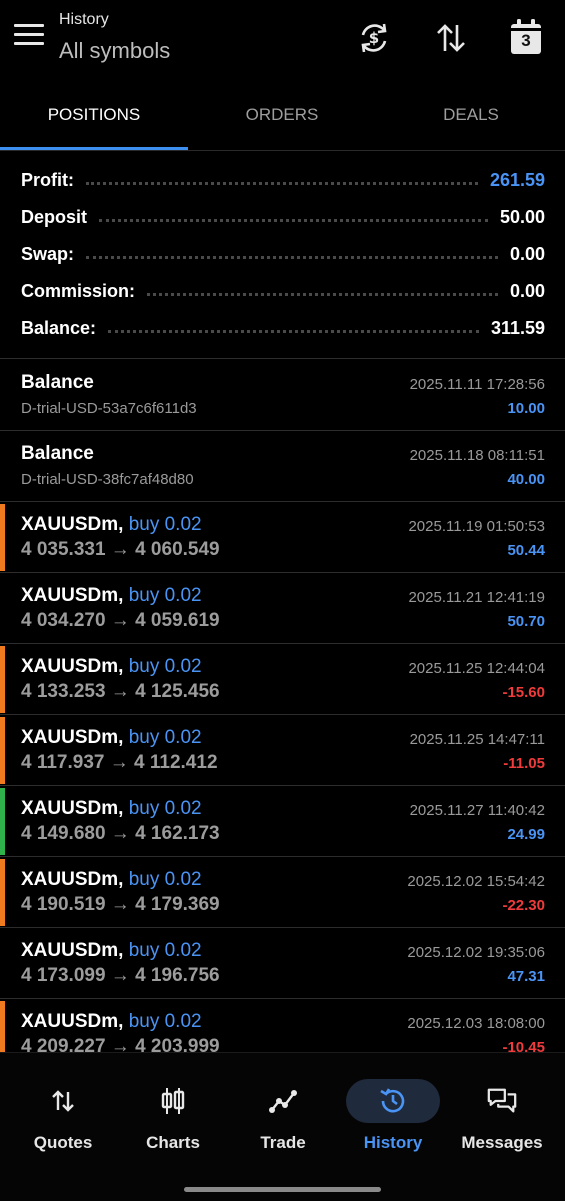 The image size is (565, 1201). I want to click on trade-profit: -11.05, so click(524, 763).